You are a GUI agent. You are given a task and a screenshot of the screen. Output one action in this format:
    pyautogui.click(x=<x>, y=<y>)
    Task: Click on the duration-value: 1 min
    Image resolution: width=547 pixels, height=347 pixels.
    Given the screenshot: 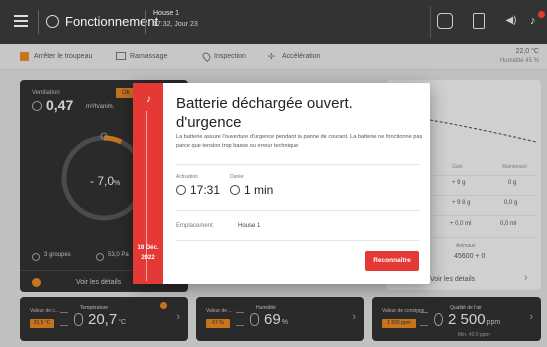 What is the action you would take?
    pyautogui.click(x=259, y=190)
    